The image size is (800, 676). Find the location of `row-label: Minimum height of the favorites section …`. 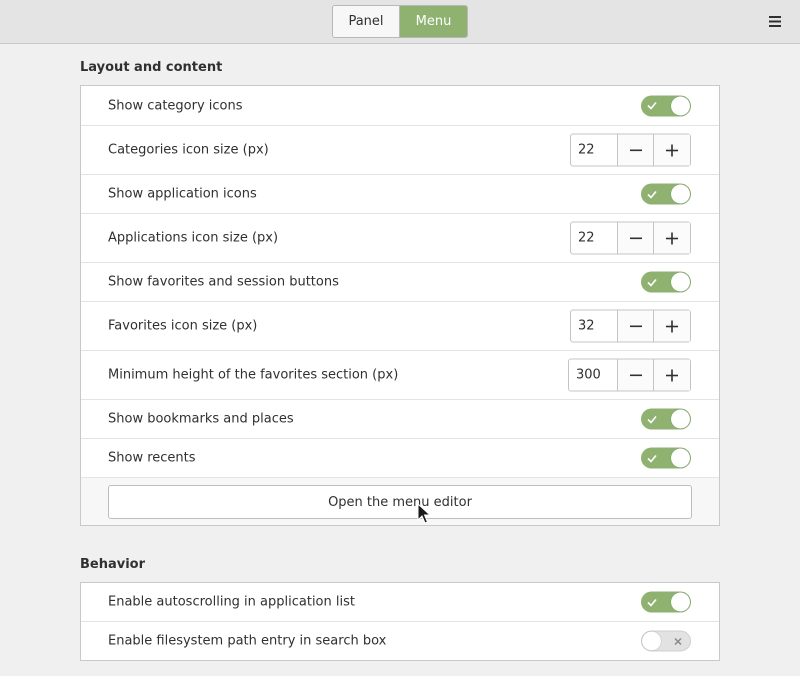

row-label: Minimum height of the favorites section … is located at coordinates (253, 375).